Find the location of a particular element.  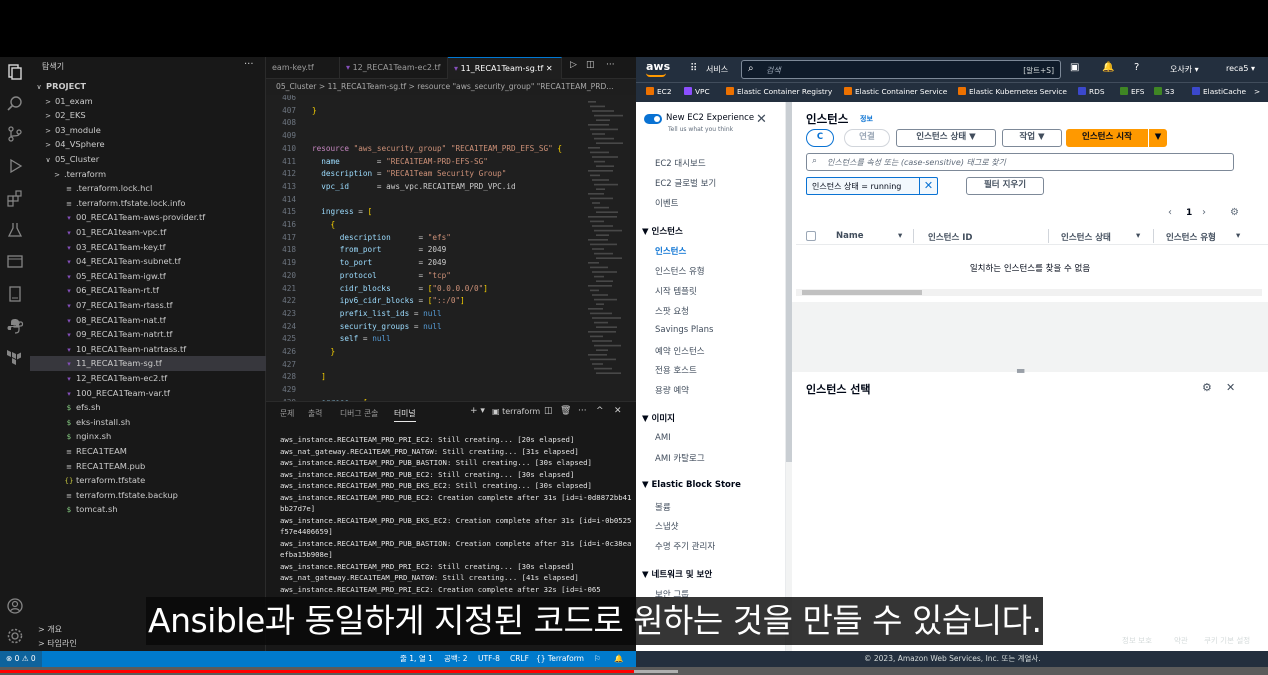

remove-filter-icon: ✕ is located at coordinates (928, 186).